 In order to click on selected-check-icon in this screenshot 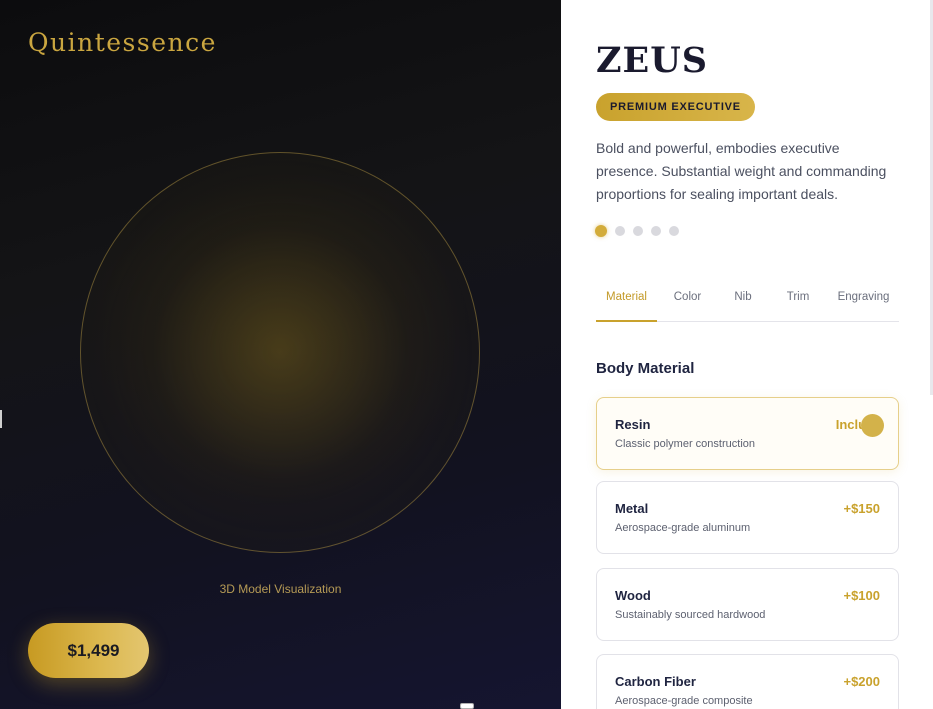, I will do `click(872, 425)`.